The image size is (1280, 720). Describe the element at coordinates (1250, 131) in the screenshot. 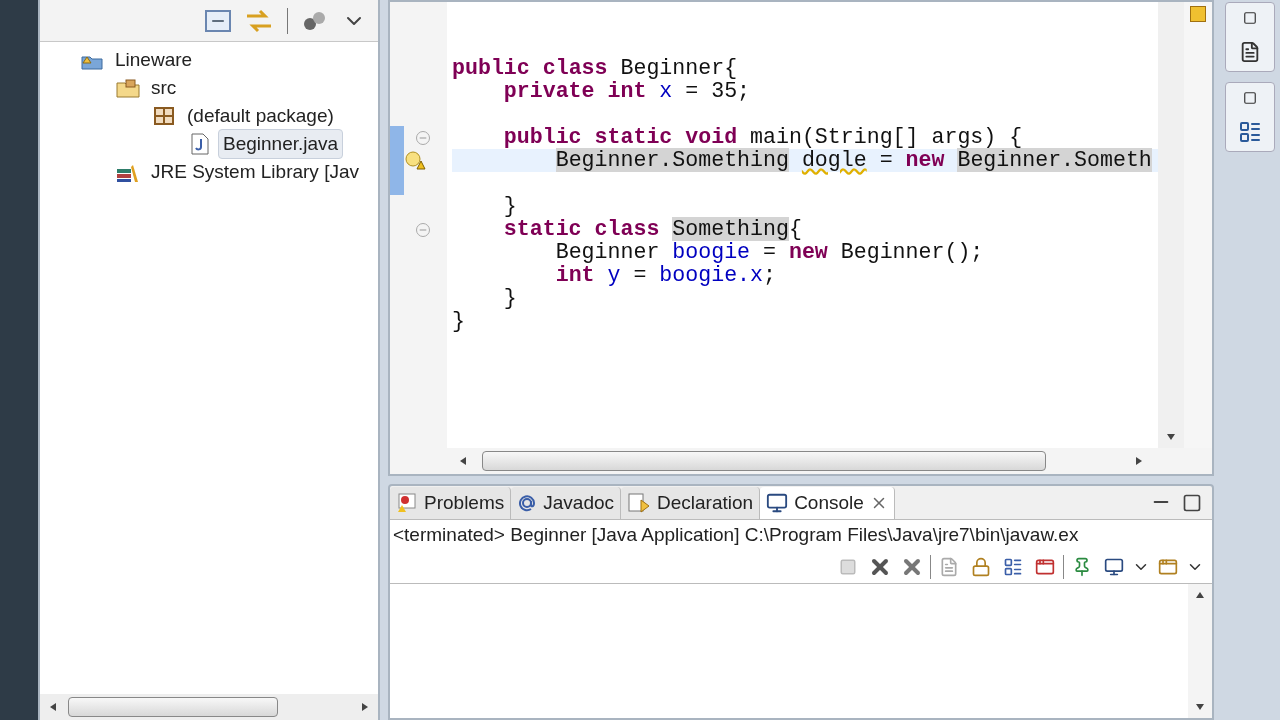

I see `outline-icon` at that location.